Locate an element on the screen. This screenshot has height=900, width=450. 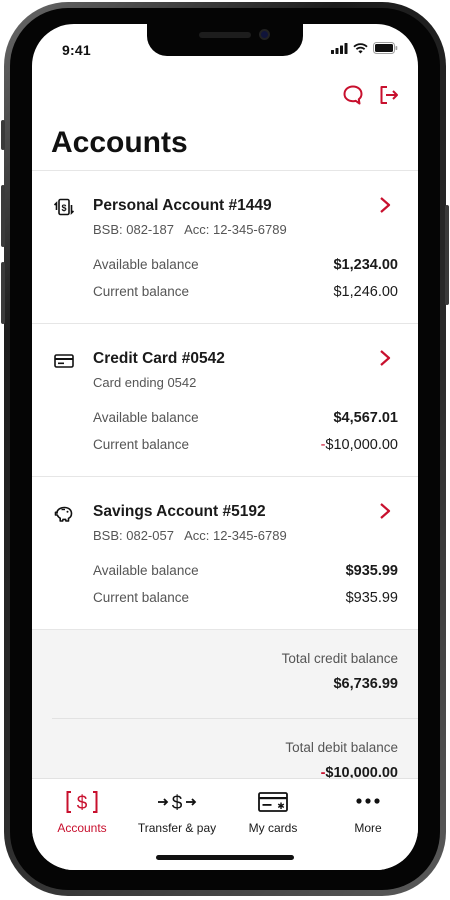
total-credit-value: $6,736.99 is located at coordinates (365, 684).